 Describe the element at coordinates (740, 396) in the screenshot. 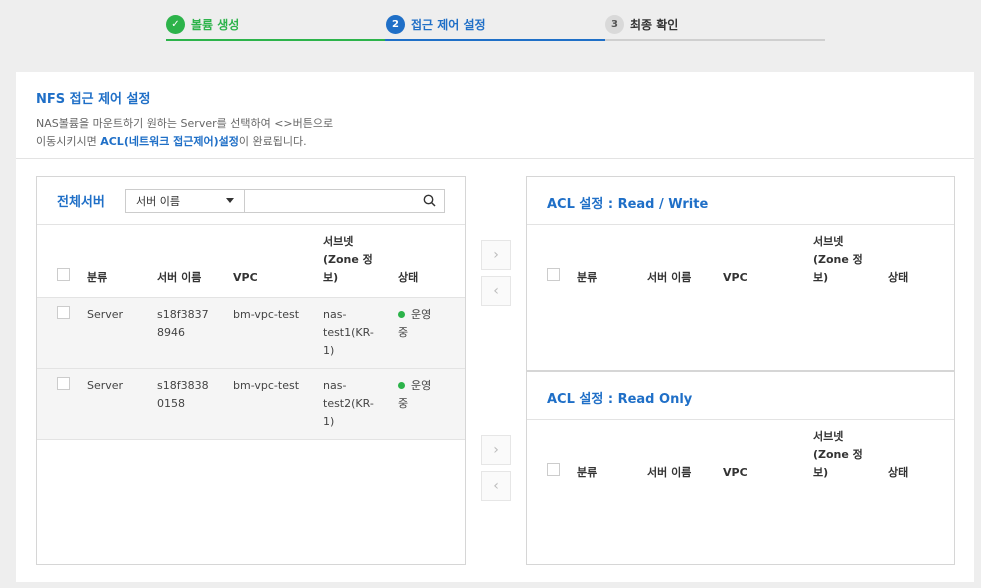

I see `acl-read-only-title: ACL 설정 : Read Only` at that location.